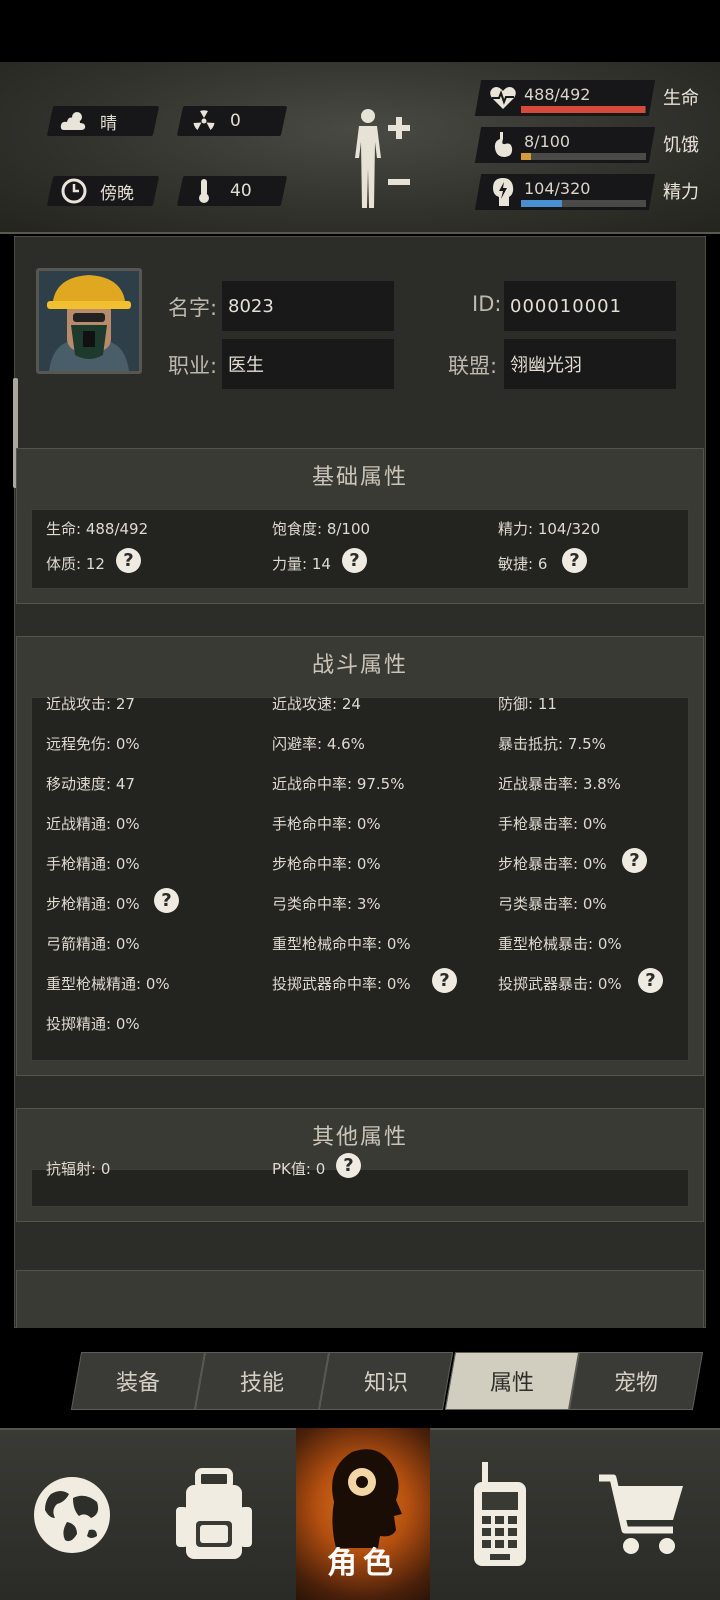  Describe the element at coordinates (552, 824) in the screenshot. I see `attribute-item: 手枪暴击率: 0%` at that location.